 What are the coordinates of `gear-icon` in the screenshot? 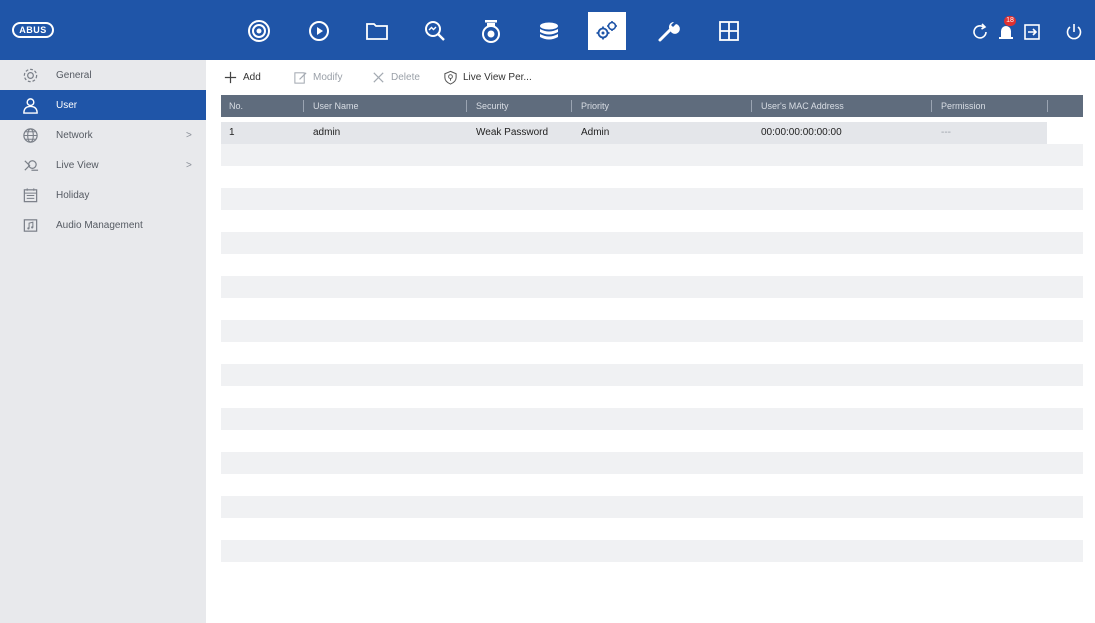 It's located at (30, 75).